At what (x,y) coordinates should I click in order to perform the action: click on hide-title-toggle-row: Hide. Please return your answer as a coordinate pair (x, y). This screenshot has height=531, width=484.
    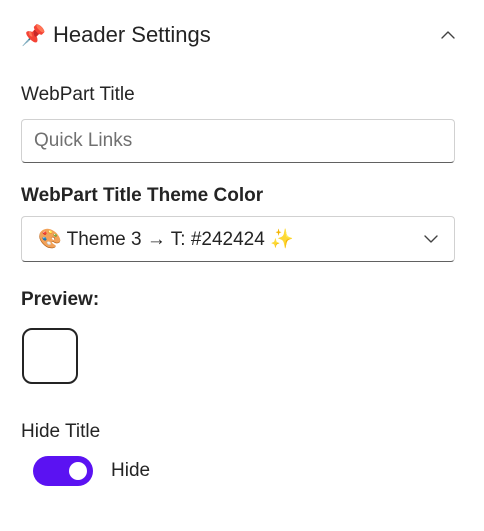
    Looking at the image, I should click on (91, 471).